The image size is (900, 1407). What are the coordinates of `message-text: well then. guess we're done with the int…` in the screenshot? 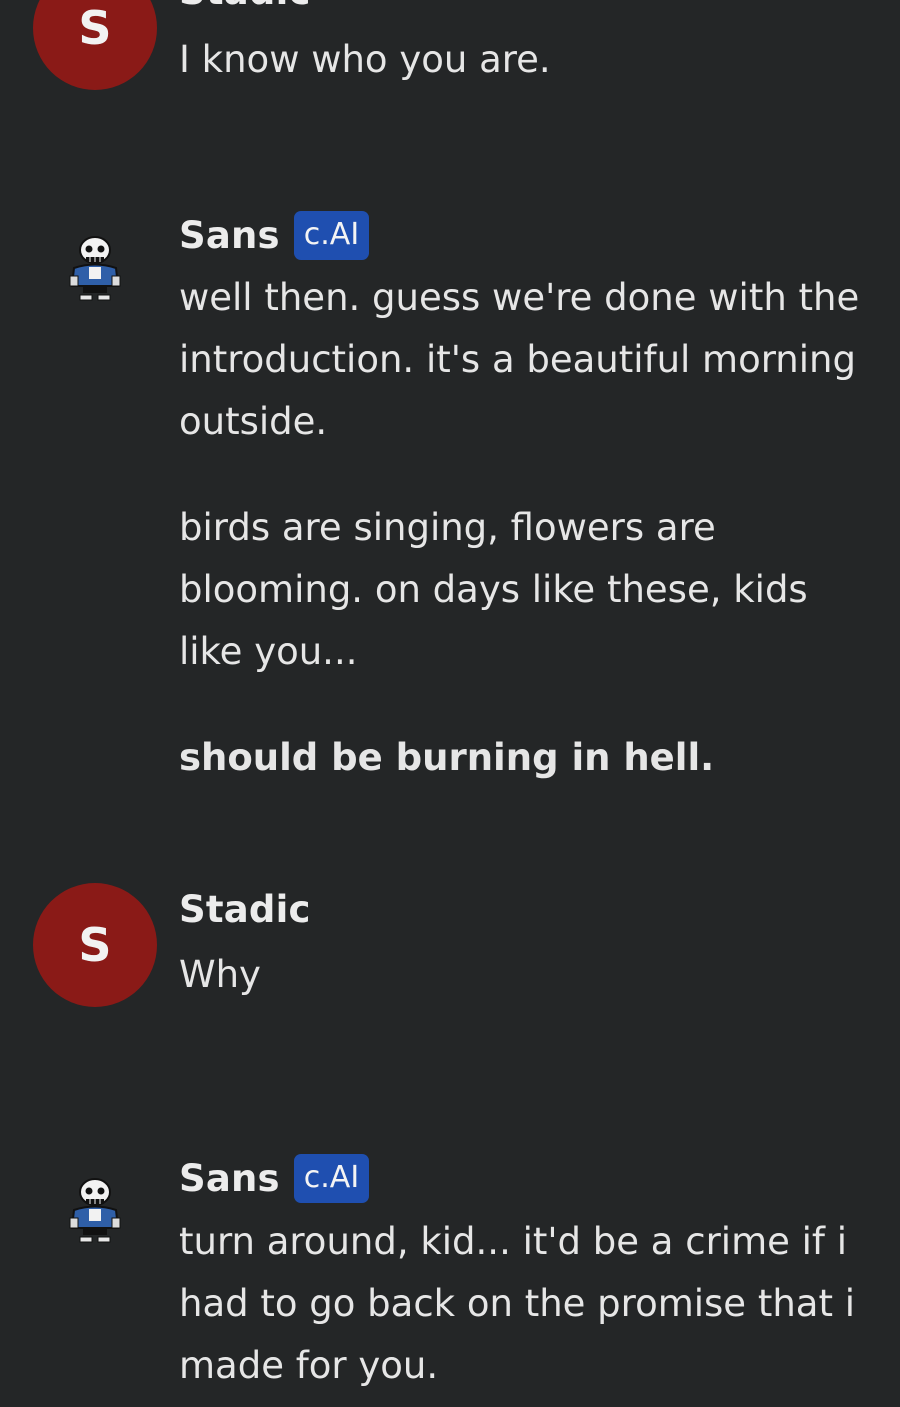 It's located at (519, 359).